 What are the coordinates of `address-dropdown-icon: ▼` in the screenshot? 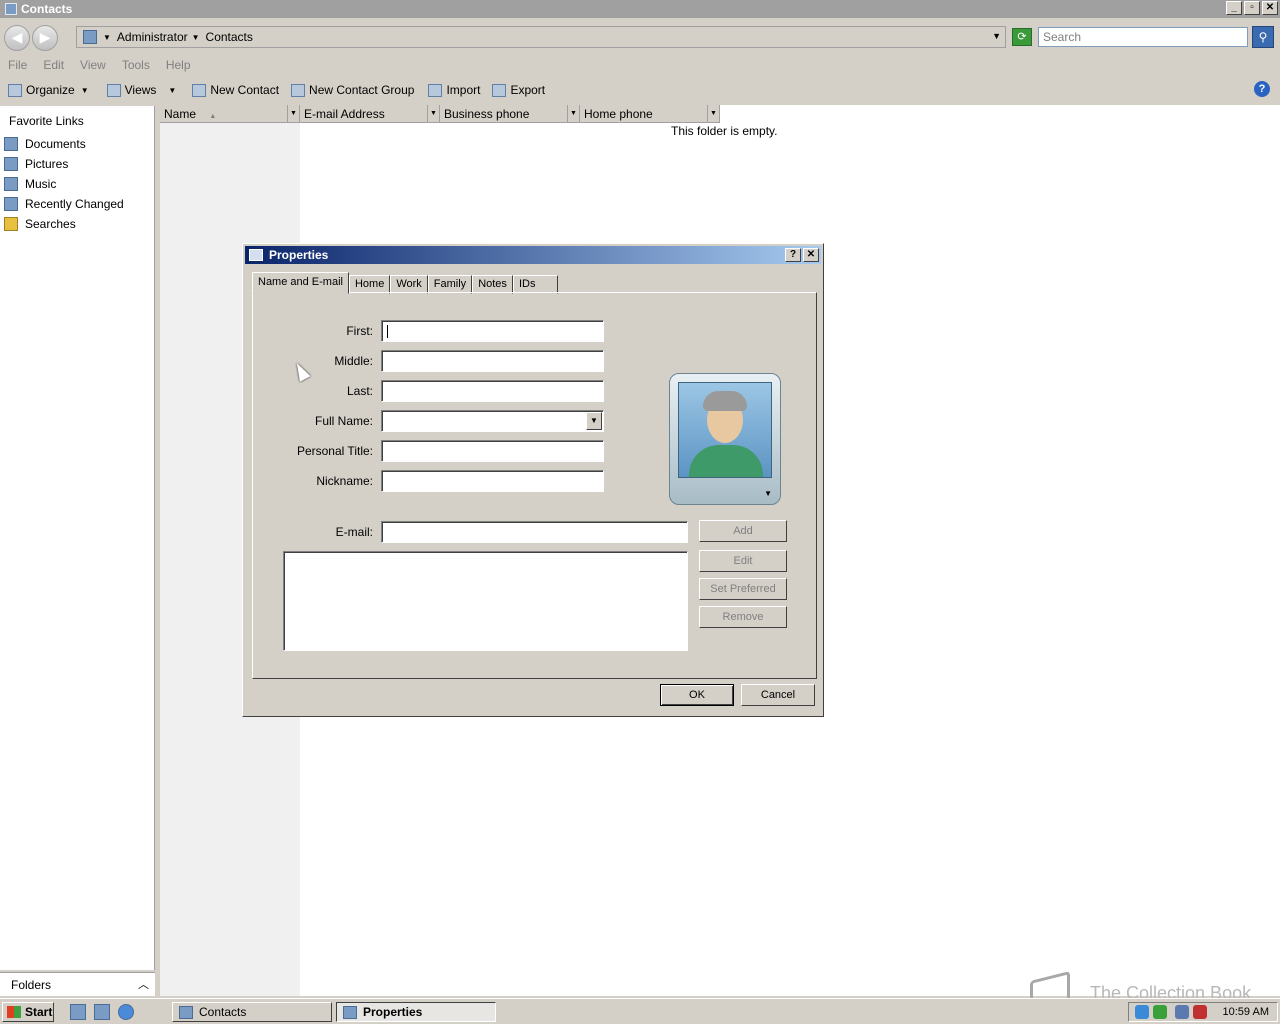 It's located at (996, 36).